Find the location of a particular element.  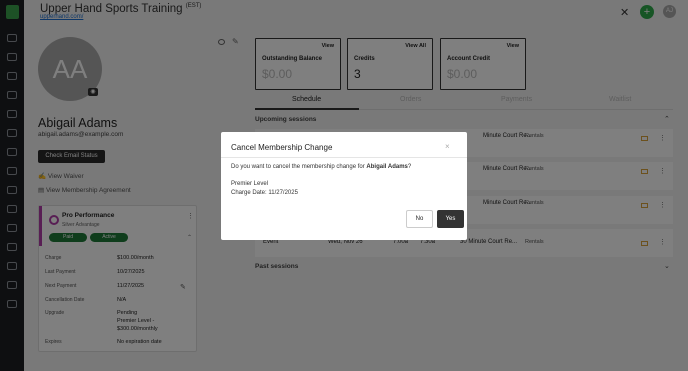

no-button: No is located at coordinates (419, 219).